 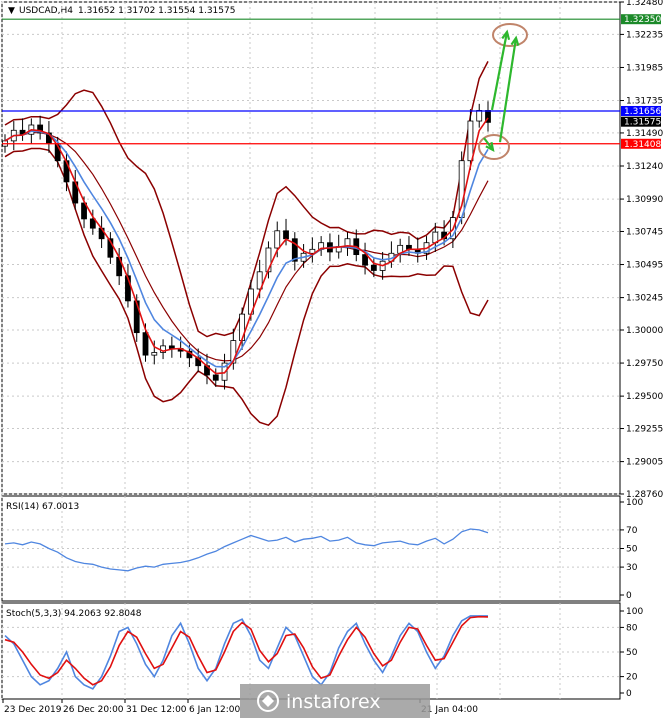 I want to click on price-tick-label: 1.30990, so click(x=644, y=200).